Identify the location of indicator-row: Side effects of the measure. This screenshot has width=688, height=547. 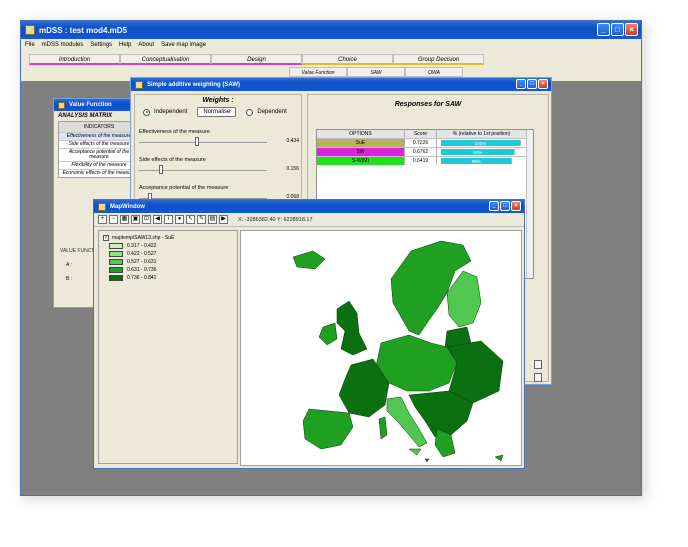
(99, 144).